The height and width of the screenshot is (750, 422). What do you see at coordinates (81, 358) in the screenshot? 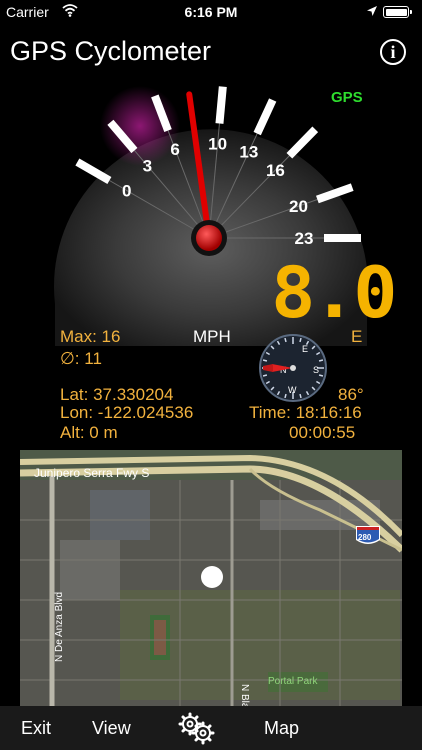
I see `average-speed: ∅: 11` at bounding box center [81, 358].